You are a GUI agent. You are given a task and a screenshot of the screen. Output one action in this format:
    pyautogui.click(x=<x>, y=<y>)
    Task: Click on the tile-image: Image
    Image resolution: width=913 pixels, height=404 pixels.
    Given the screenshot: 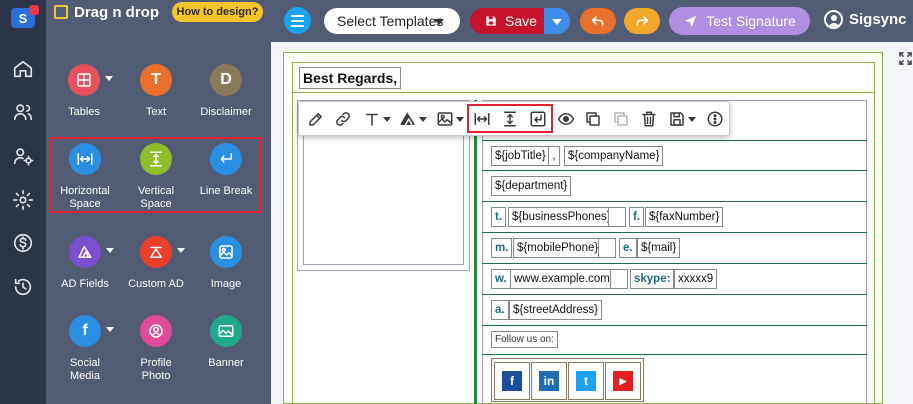 What is the action you would take?
    pyautogui.click(x=226, y=263)
    